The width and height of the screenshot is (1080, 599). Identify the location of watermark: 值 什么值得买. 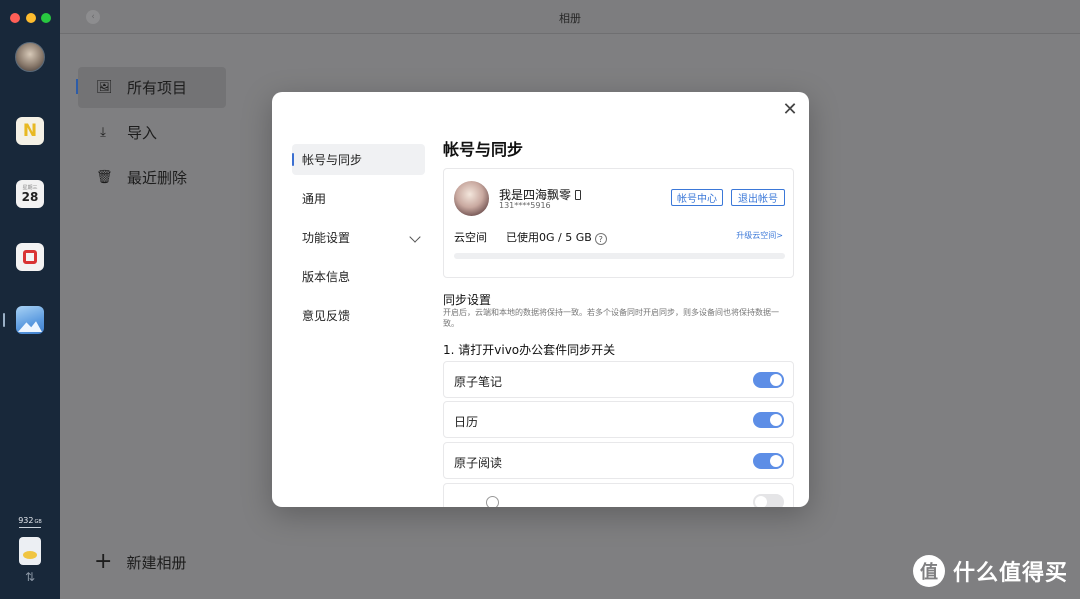
(990, 571).